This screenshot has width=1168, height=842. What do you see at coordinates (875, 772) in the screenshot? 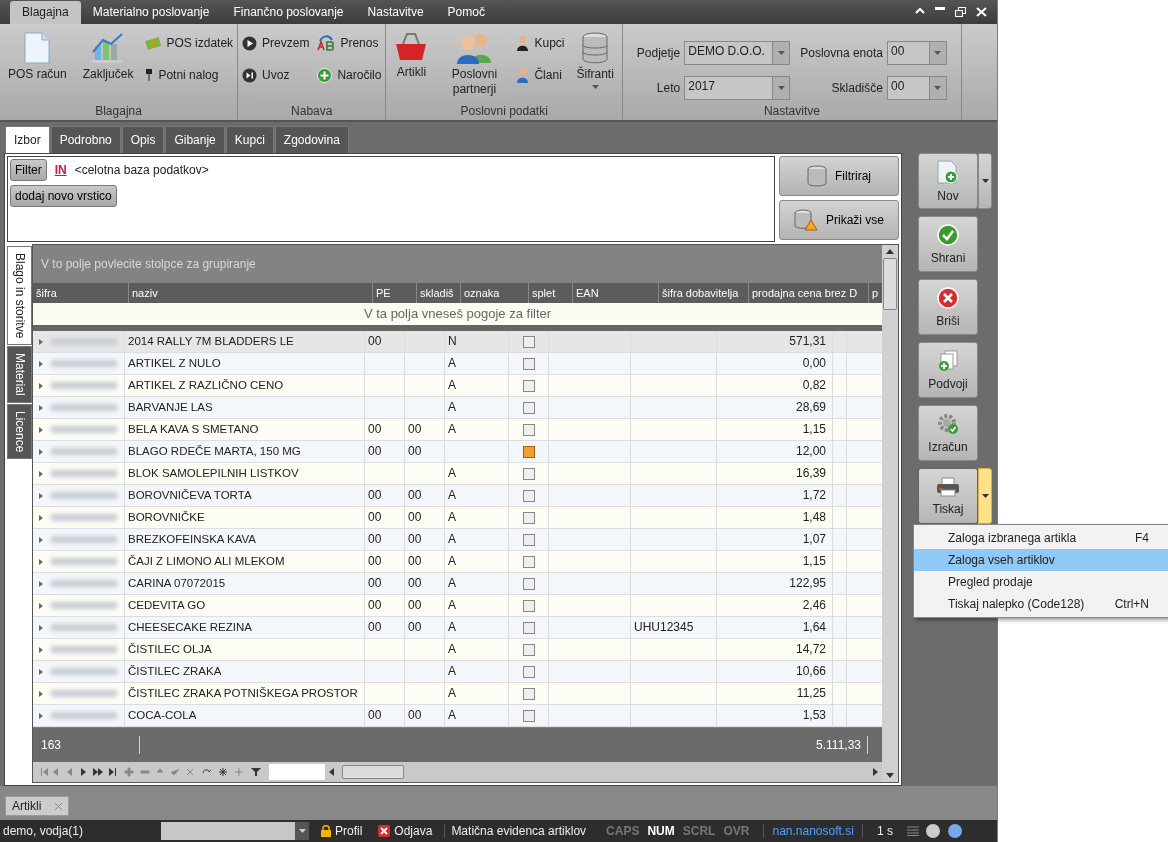
I see `scroll-right-icon` at bounding box center [875, 772].